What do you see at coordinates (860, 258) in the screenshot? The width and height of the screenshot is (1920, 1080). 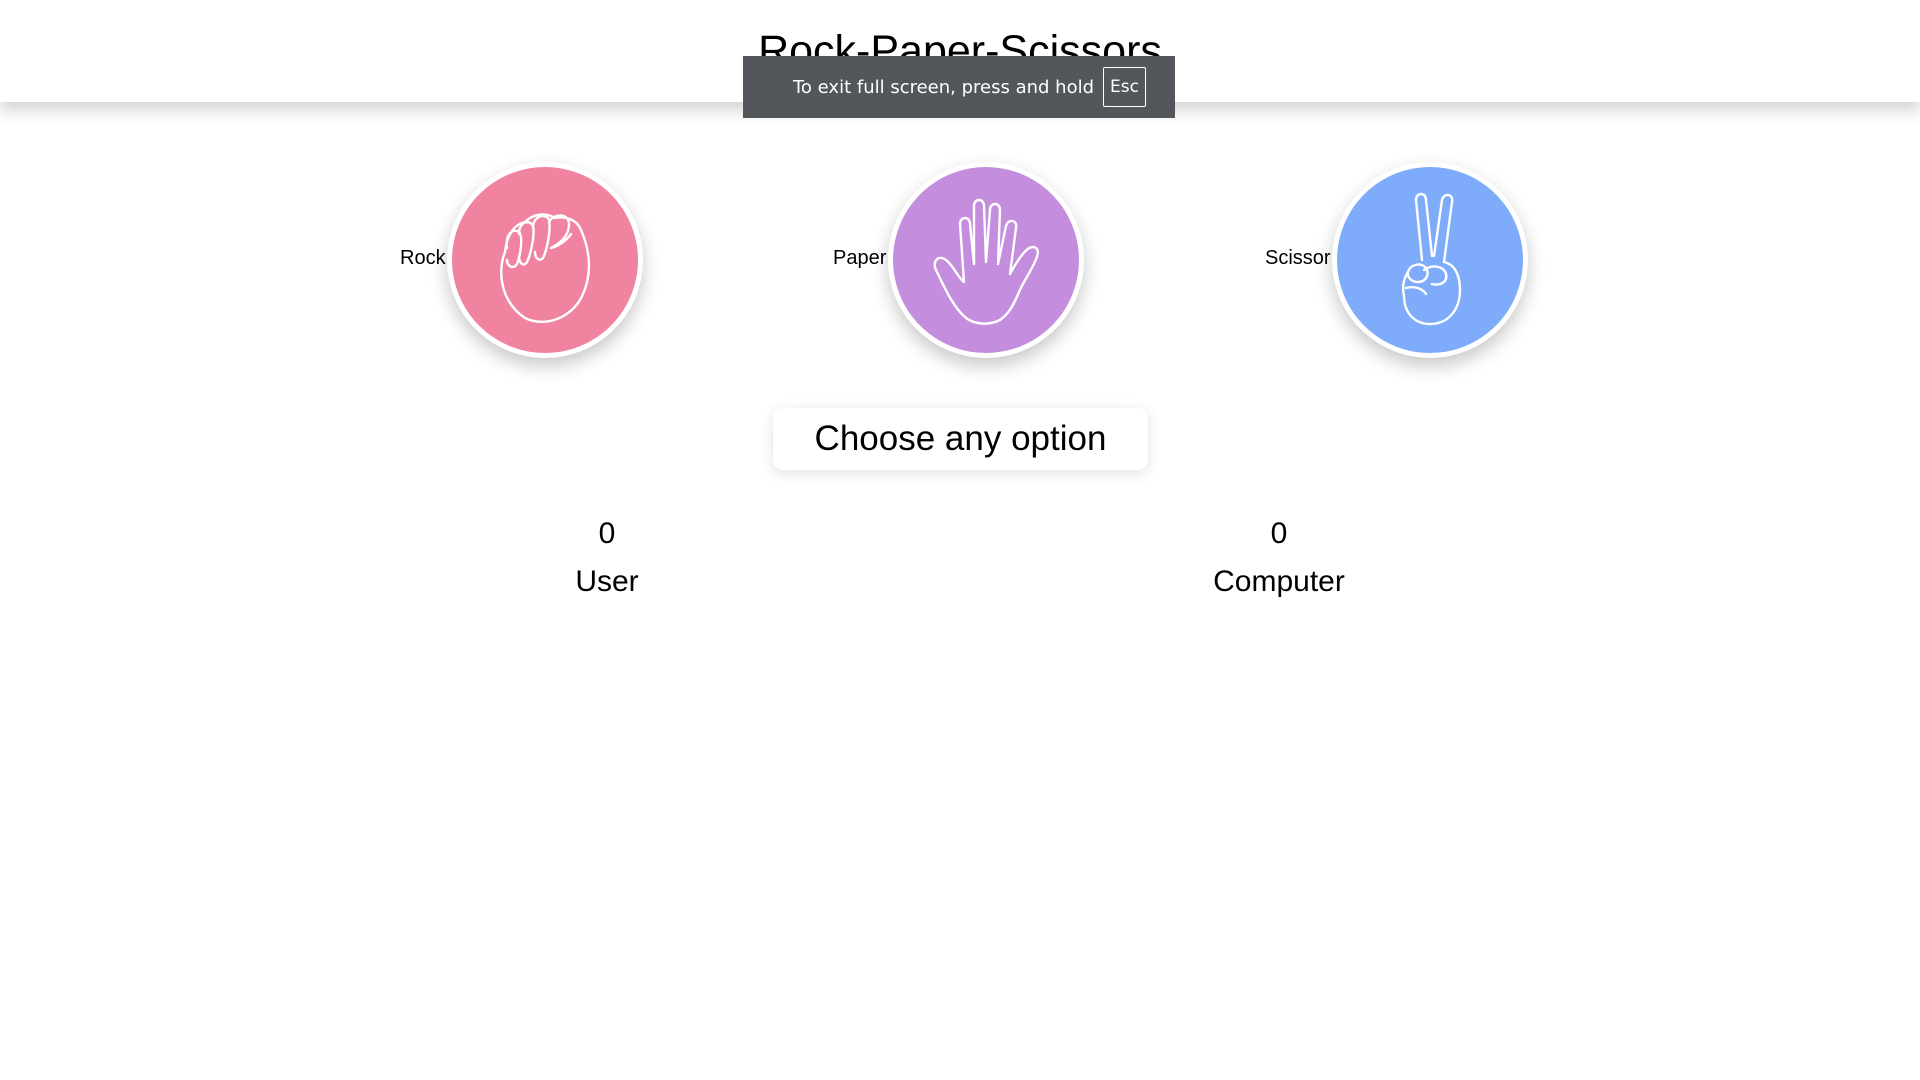 I see `paper-label: Paper` at bounding box center [860, 258].